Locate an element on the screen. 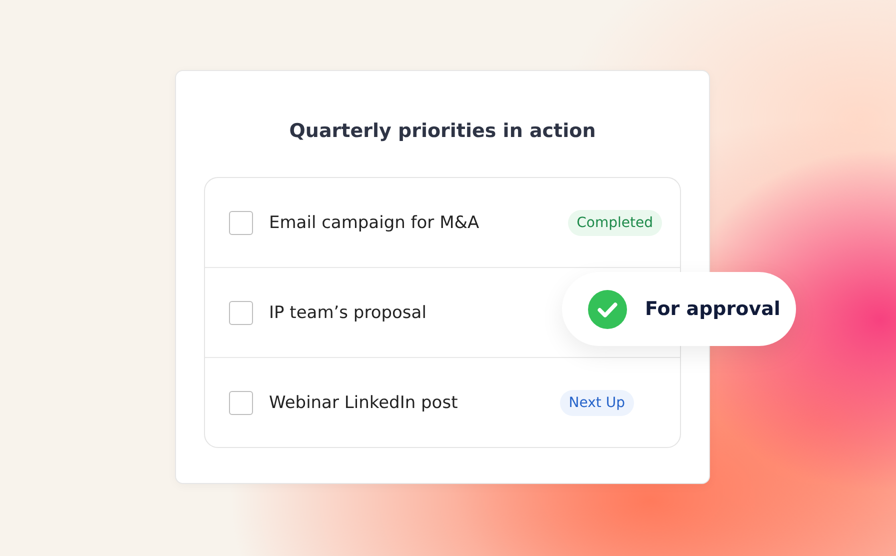  status-tag: Next Up is located at coordinates (597, 403).